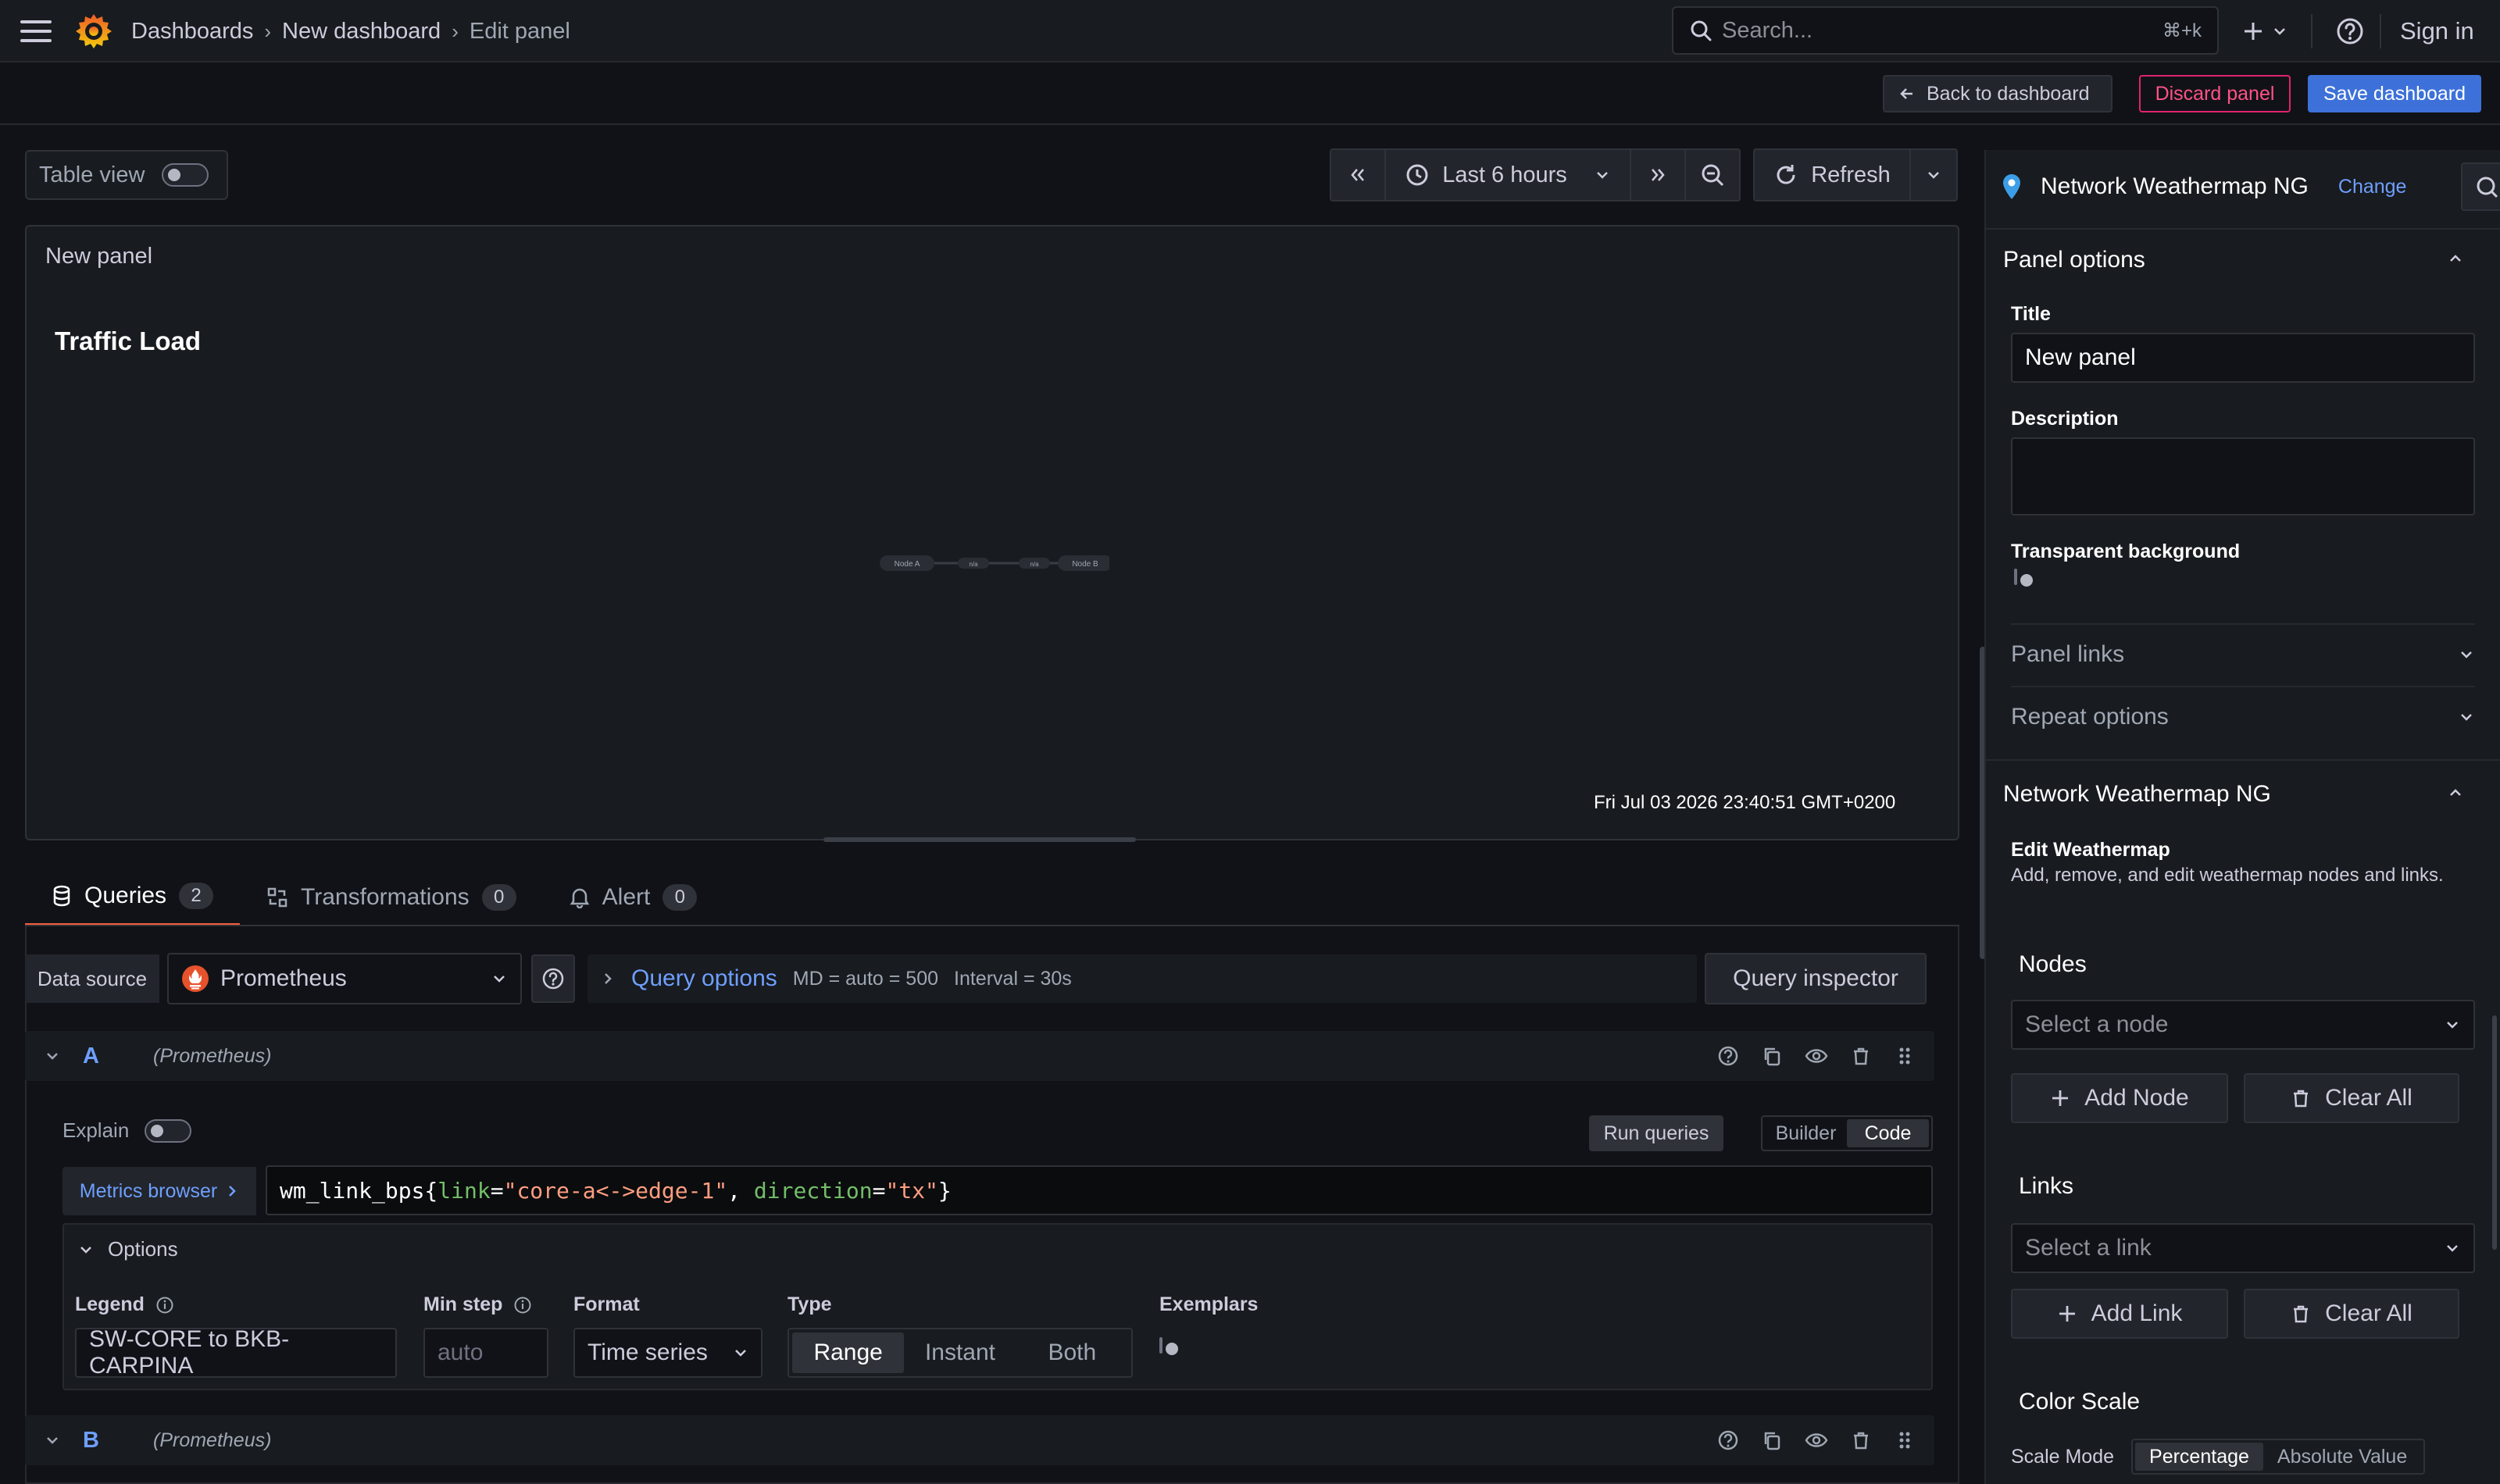 This screenshot has width=2500, height=1484. What do you see at coordinates (143, 1249) in the screenshot?
I see `options-label: Options` at bounding box center [143, 1249].